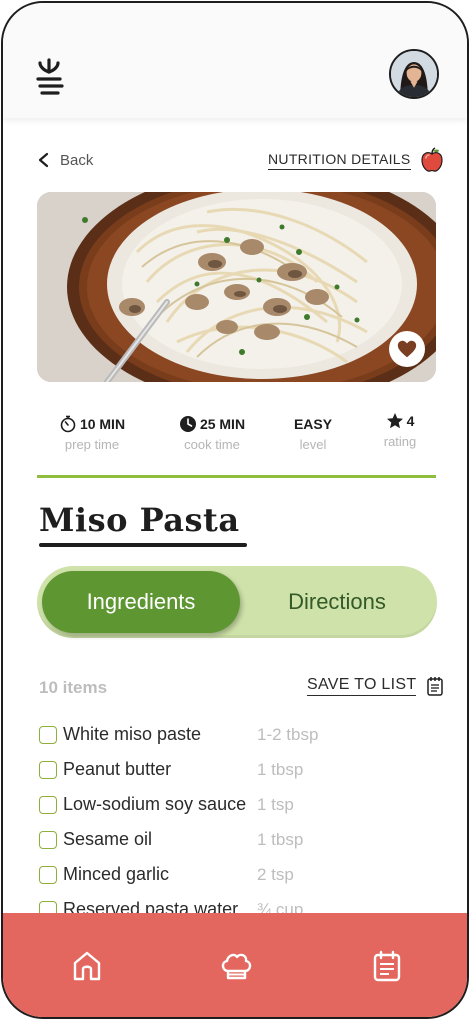  I want to click on ingredient-name: White miso paste, so click(132, 734).